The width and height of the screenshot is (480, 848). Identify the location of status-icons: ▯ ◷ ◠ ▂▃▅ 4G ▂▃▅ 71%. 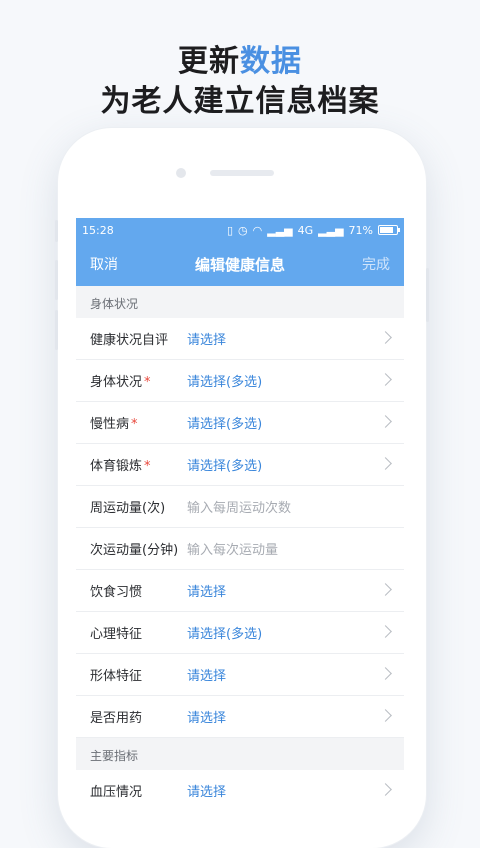
(313, 230).